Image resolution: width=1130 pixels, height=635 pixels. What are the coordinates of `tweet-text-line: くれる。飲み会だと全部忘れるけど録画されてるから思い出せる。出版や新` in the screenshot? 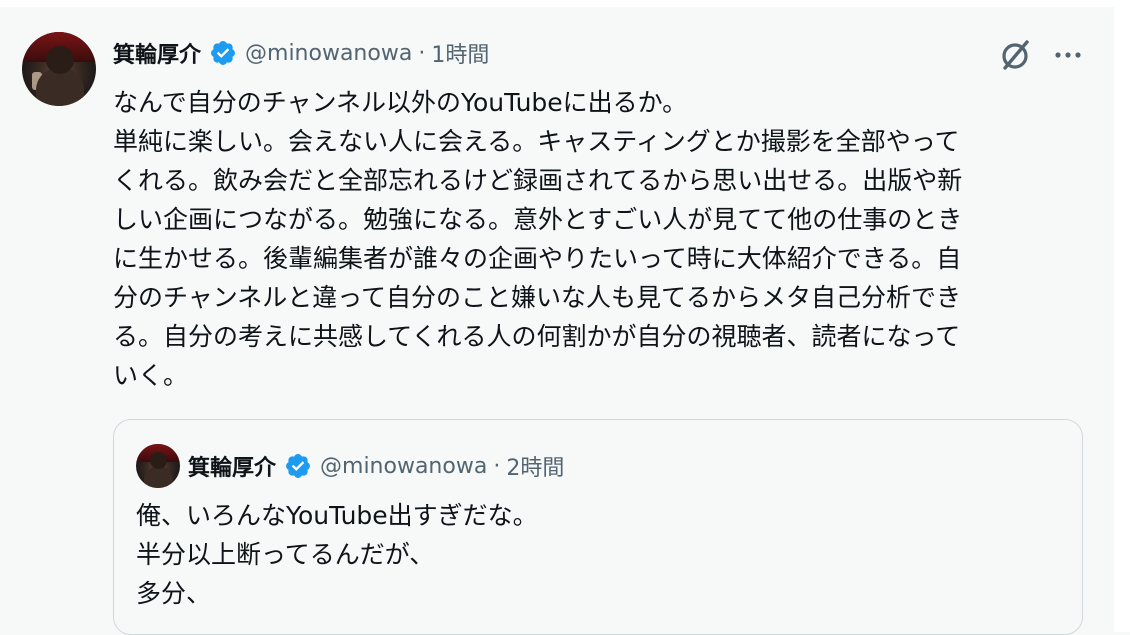 It's located at (538, 180).